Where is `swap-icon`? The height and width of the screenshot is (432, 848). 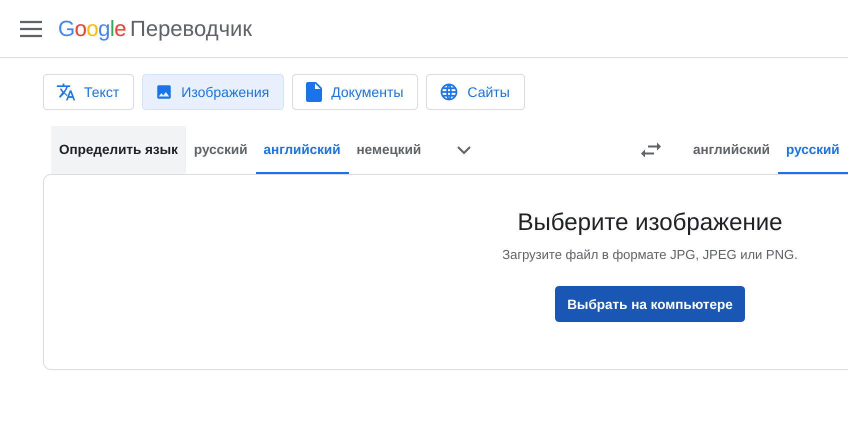 swap-icon is located at coordinates (651, 150).